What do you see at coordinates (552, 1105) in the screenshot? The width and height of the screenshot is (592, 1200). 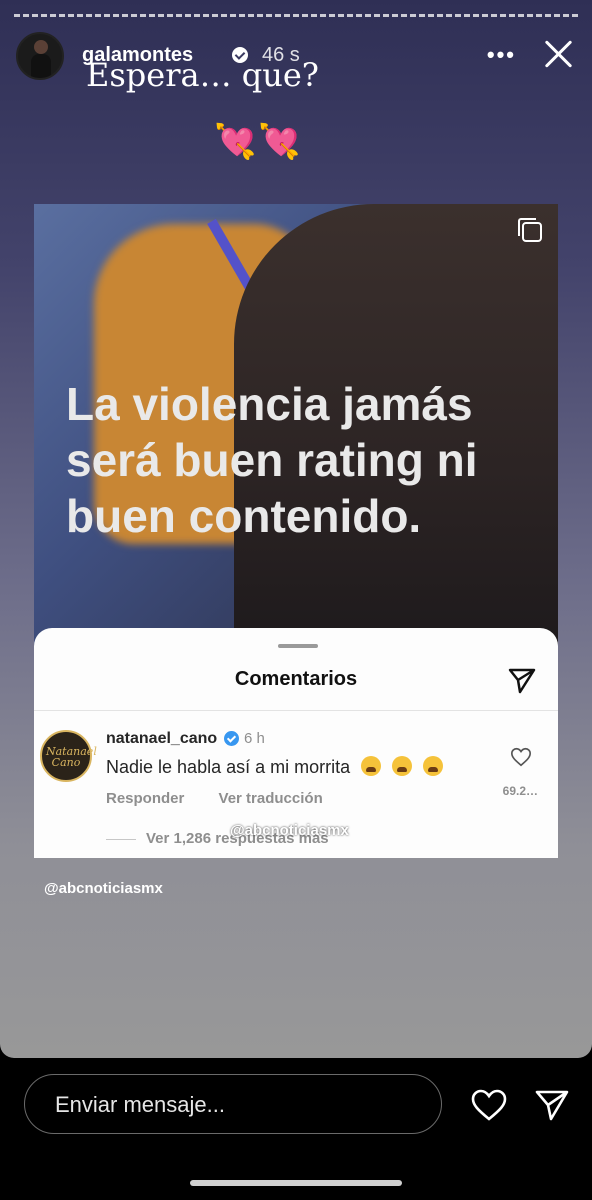 I see `send-icon` at bounding box center [552, 1105].